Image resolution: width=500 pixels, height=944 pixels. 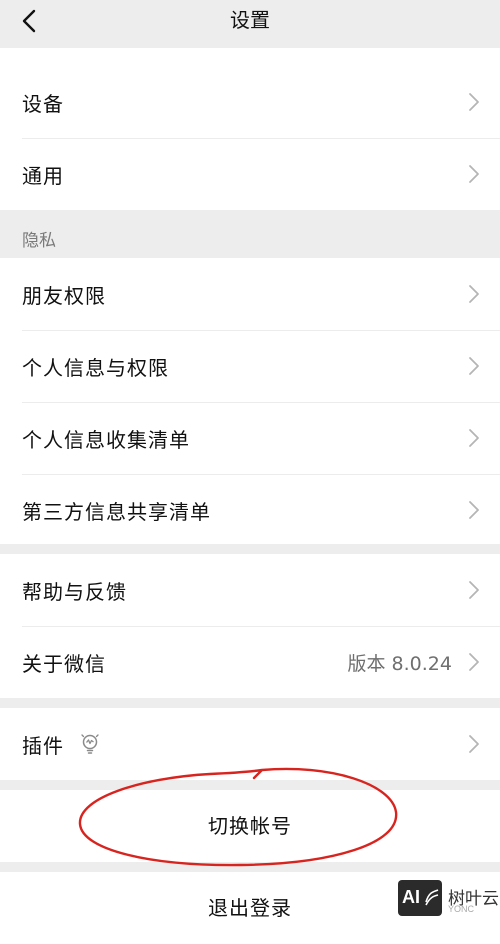 What do you see at coordinates (250, 20) in the screenshot?
I see `page-title: 设置` at bounding box center [250, 20].